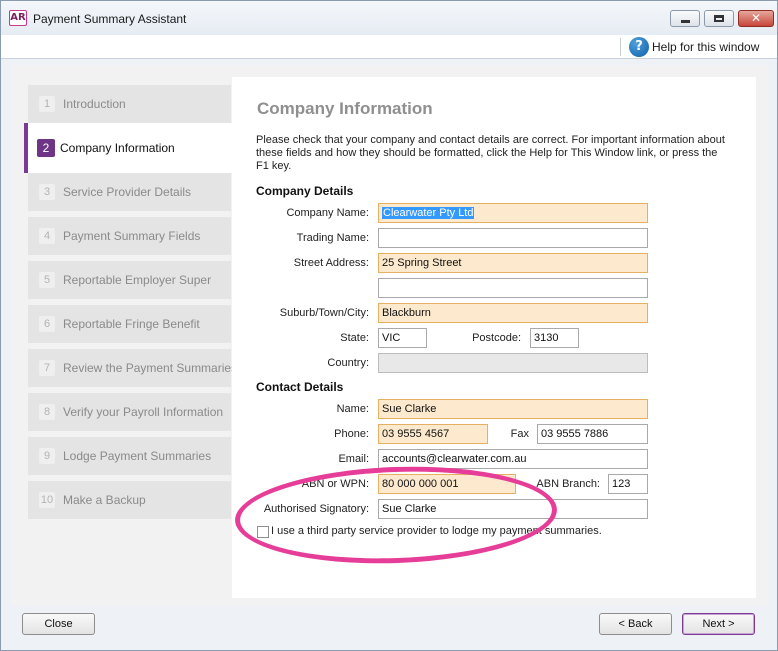 Image resolution: width=778 pixels, height=651 pixels. What do you see at coordinates (137, 280) in the screenshot?
I see `step-label: Reportable Employer Super` at bounding box center [137, 280].